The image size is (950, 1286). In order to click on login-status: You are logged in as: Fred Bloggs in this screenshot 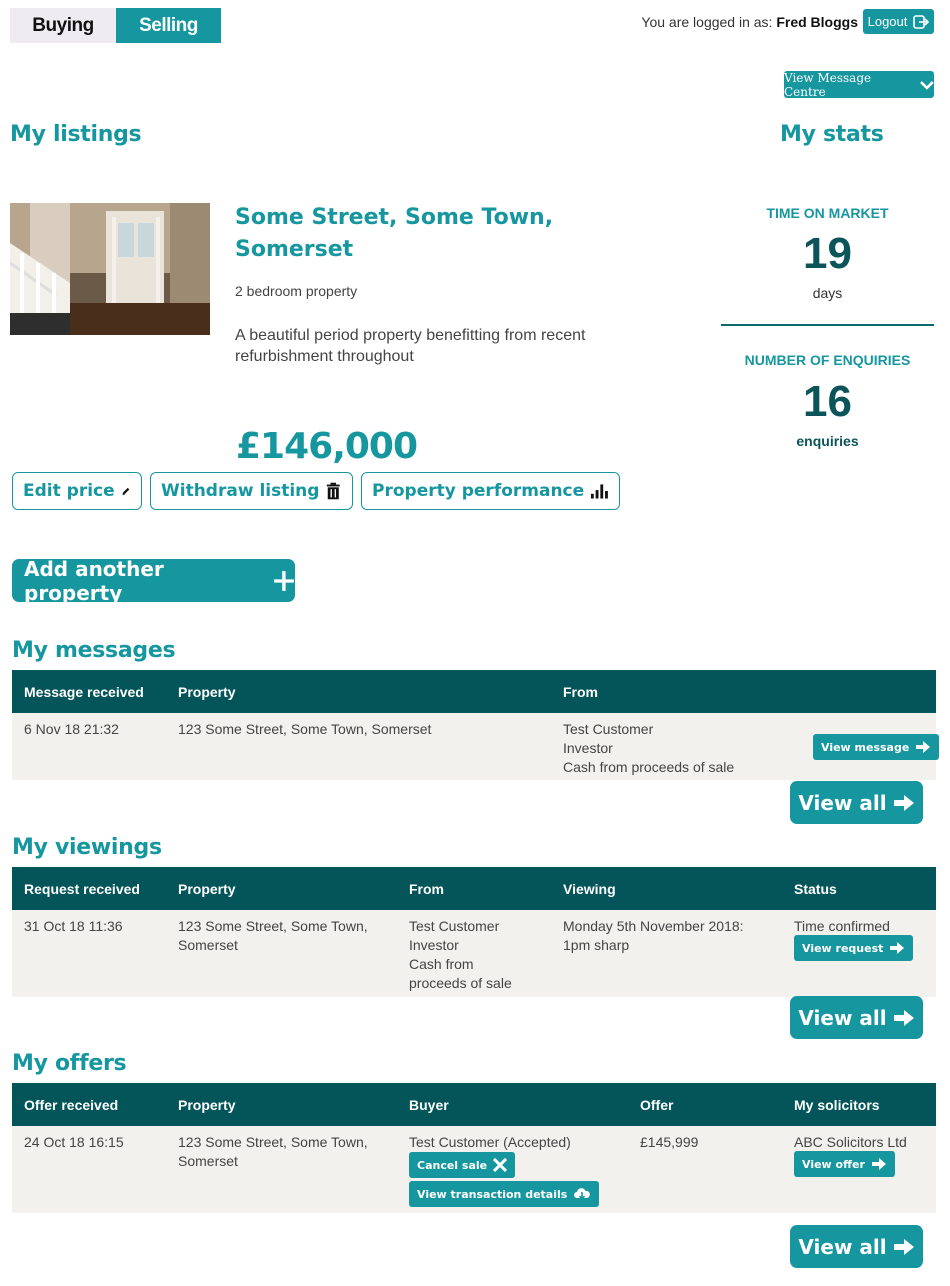, I will do `click(749, 22)`.